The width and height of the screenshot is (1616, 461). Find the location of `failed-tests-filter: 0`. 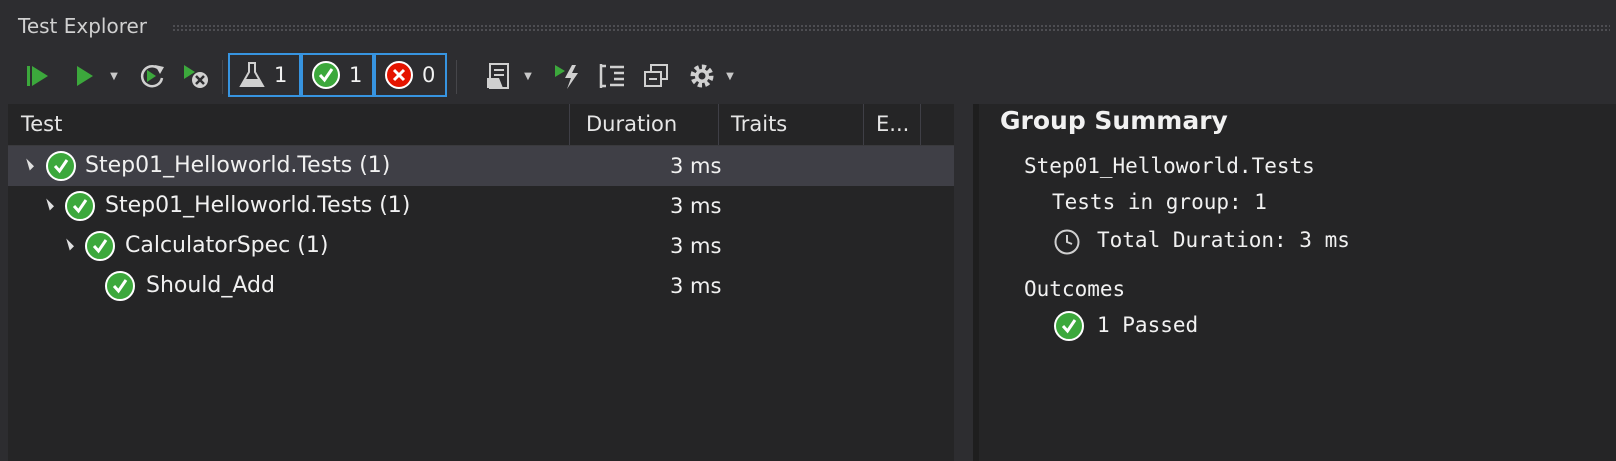

failed-tests-filter: 0 is located at coordinates (410, 75).